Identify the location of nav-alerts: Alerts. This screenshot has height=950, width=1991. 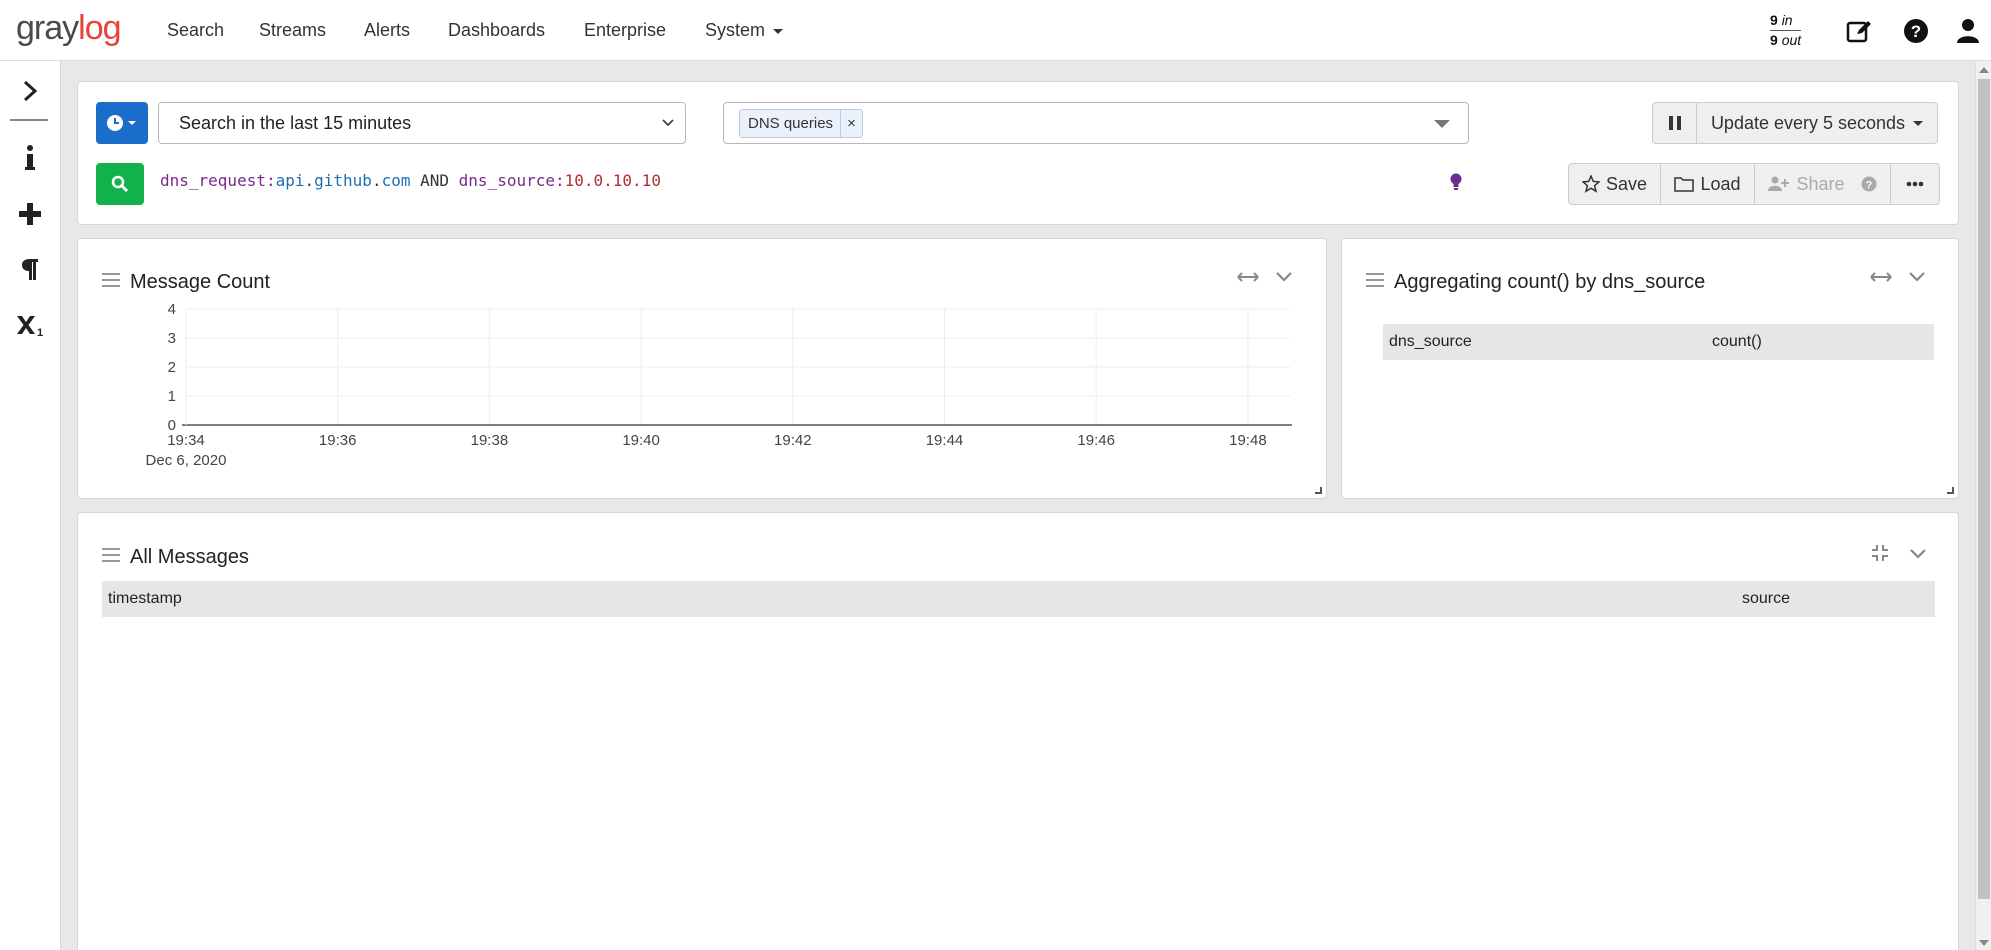
(387, 30).